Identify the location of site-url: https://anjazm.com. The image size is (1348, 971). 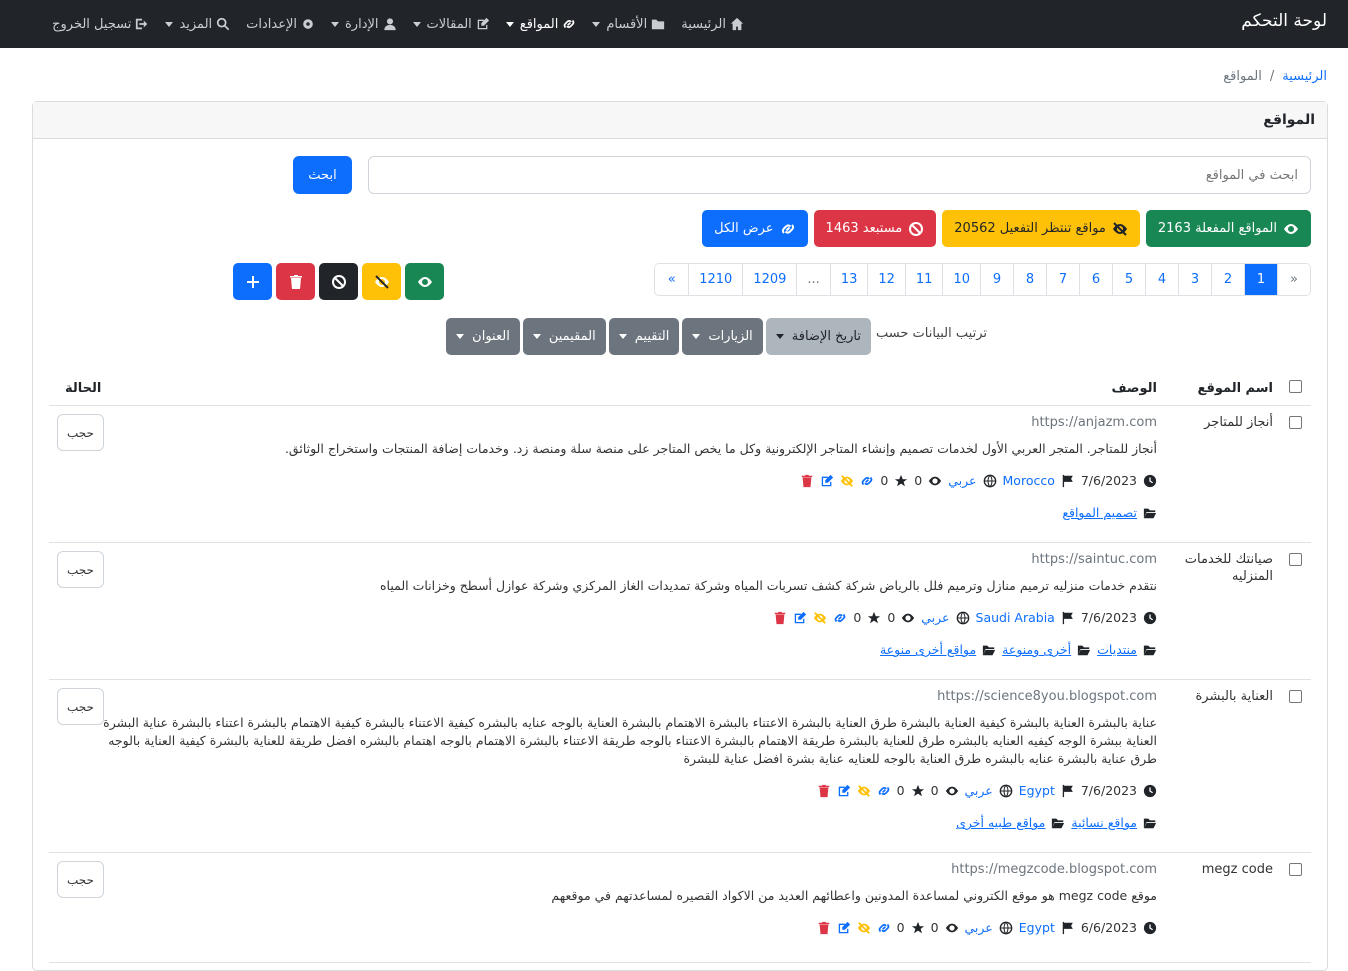
(627, 423).